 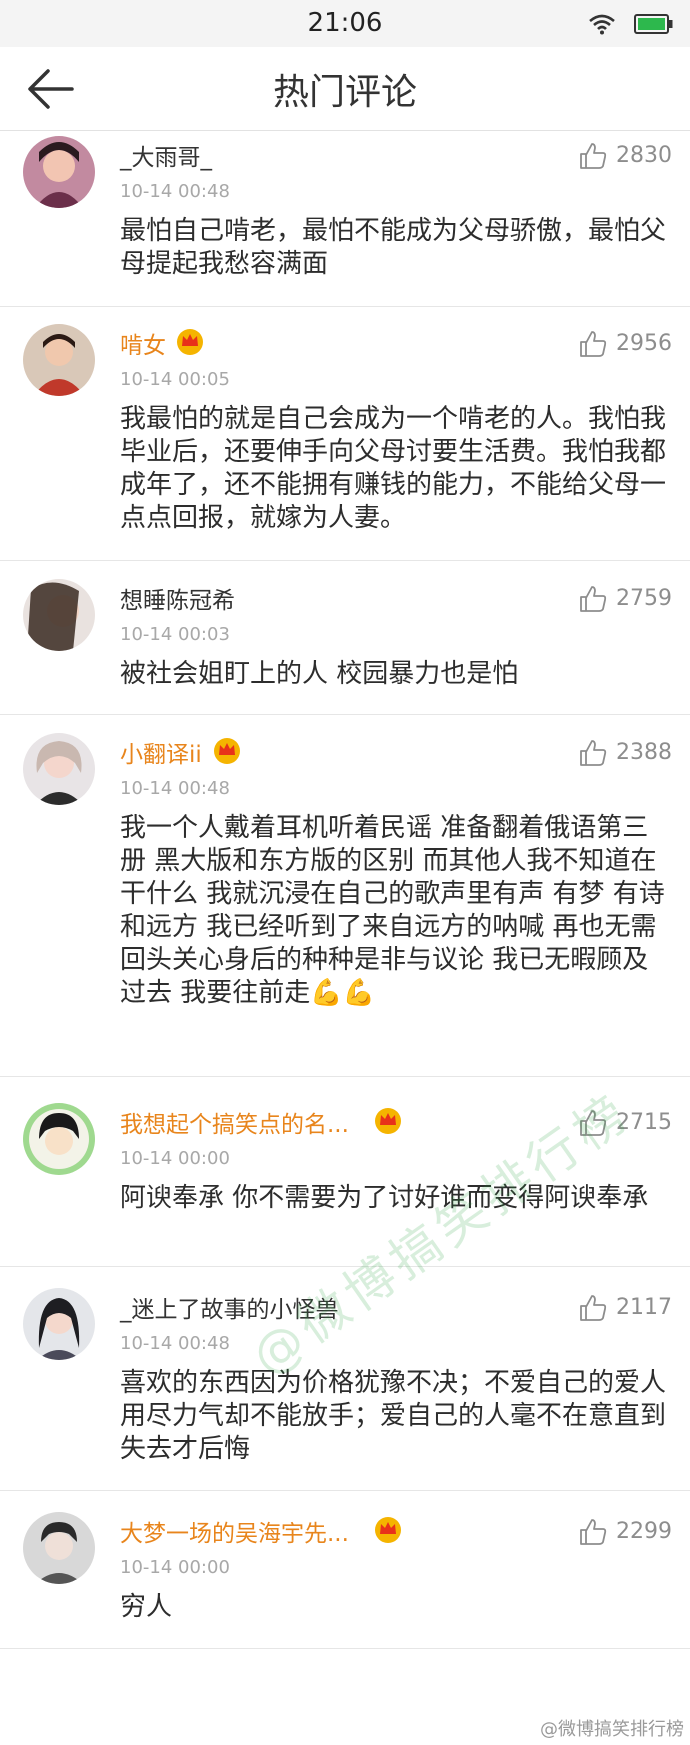 I want to click on comment-username: _大雨哥_, so click(x=166, y=155).